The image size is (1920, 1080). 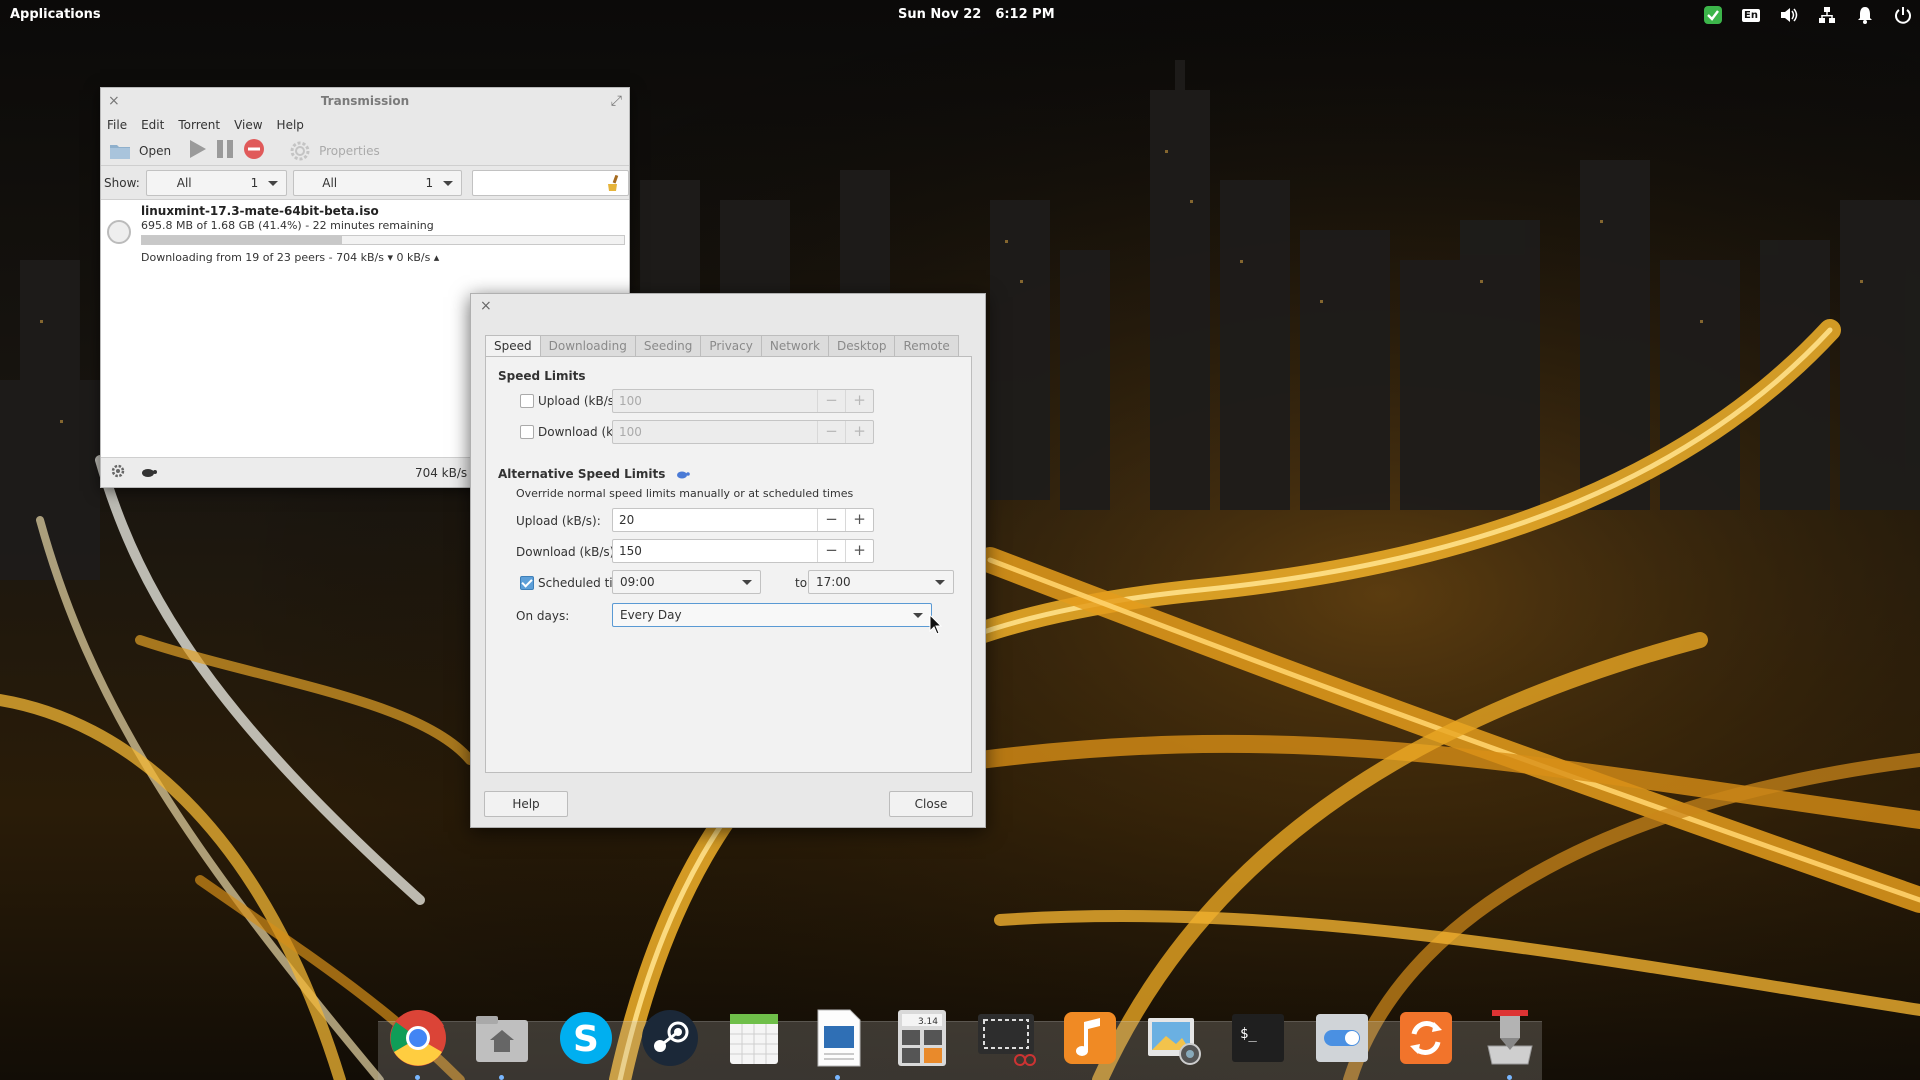 What do you see at coordinates (551, 182) in the screenshot?
I see `search-input` at bounding box center [551, 182].